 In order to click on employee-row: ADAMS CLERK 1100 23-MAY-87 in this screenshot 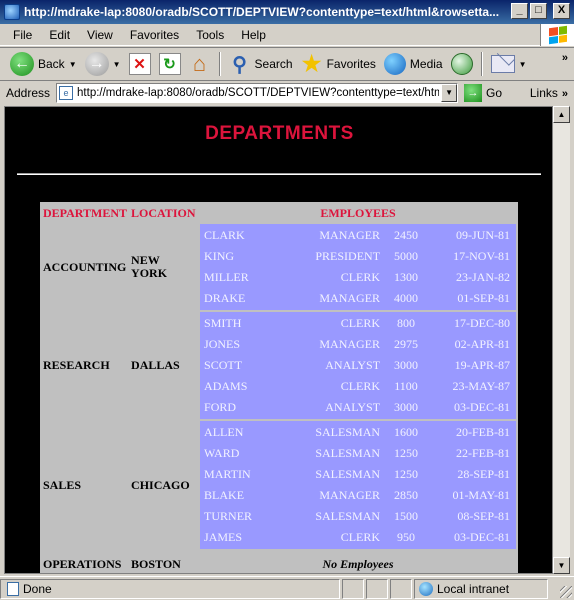, I will do `click(358, 386)`.